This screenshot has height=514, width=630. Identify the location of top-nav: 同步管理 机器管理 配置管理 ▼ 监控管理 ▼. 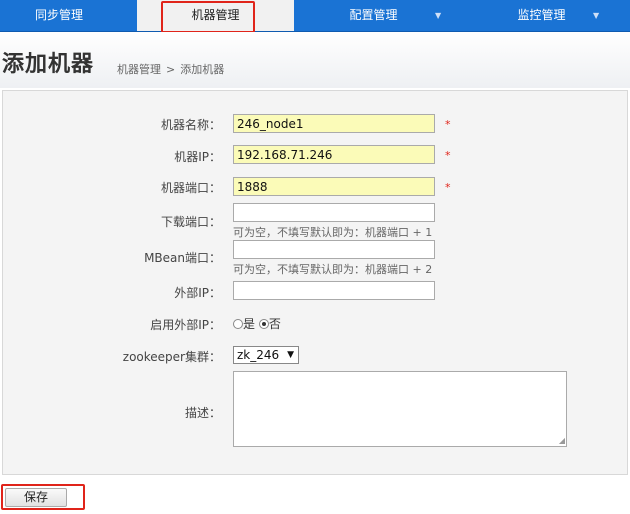
(315, 16).